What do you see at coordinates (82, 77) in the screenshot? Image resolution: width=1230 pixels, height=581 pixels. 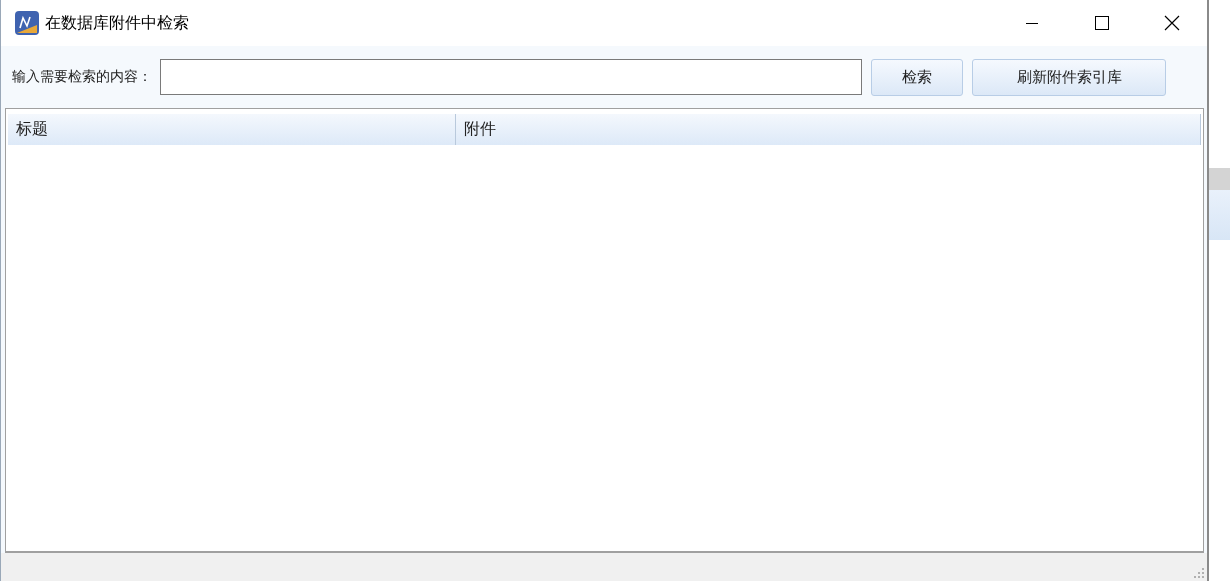 I see `search-label: 输入需要检索的内容：` at bounding box center [82, 77].